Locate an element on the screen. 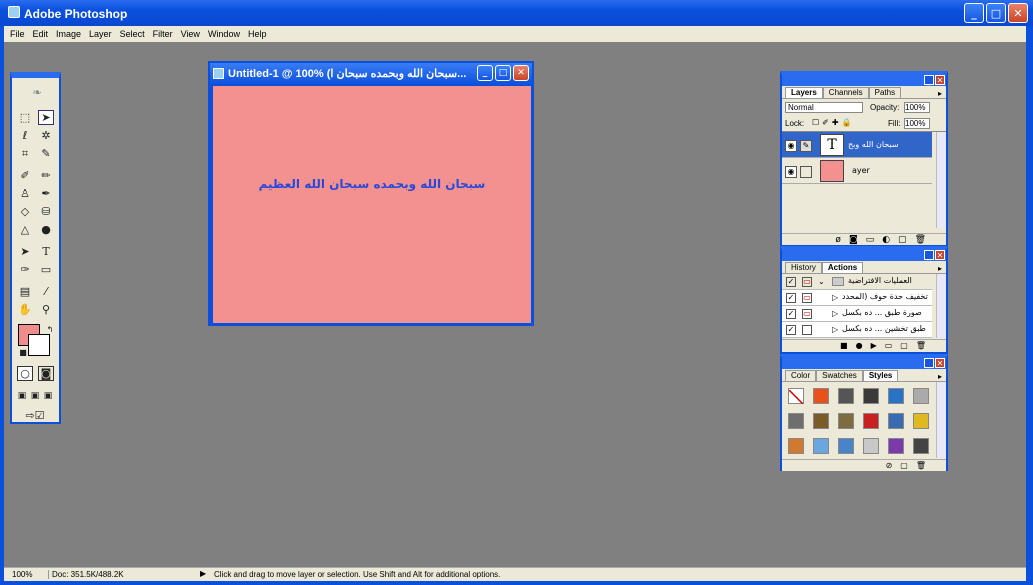 This screenshot has height=585, width=1033. pen-tool-icon: ✑ is located at coordinates (25, 269).